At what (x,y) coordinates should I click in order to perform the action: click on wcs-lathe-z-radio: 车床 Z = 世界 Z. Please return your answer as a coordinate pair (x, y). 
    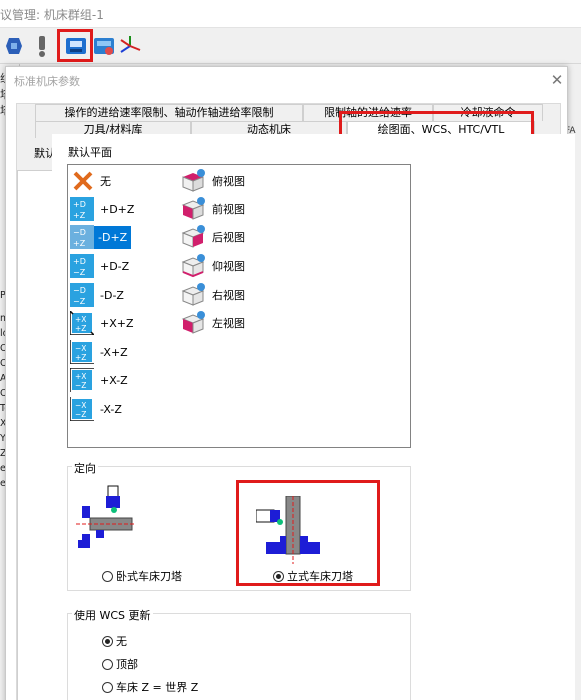
    Looking at the image, I should click on (150, 687).